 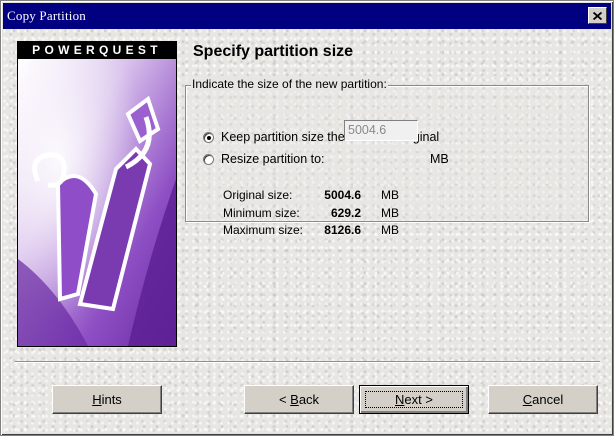 What do you see at coordinates (345, 213) in the screenshot?
I see `minimum-size-value: 629.2` at bounding box center [345, 213].